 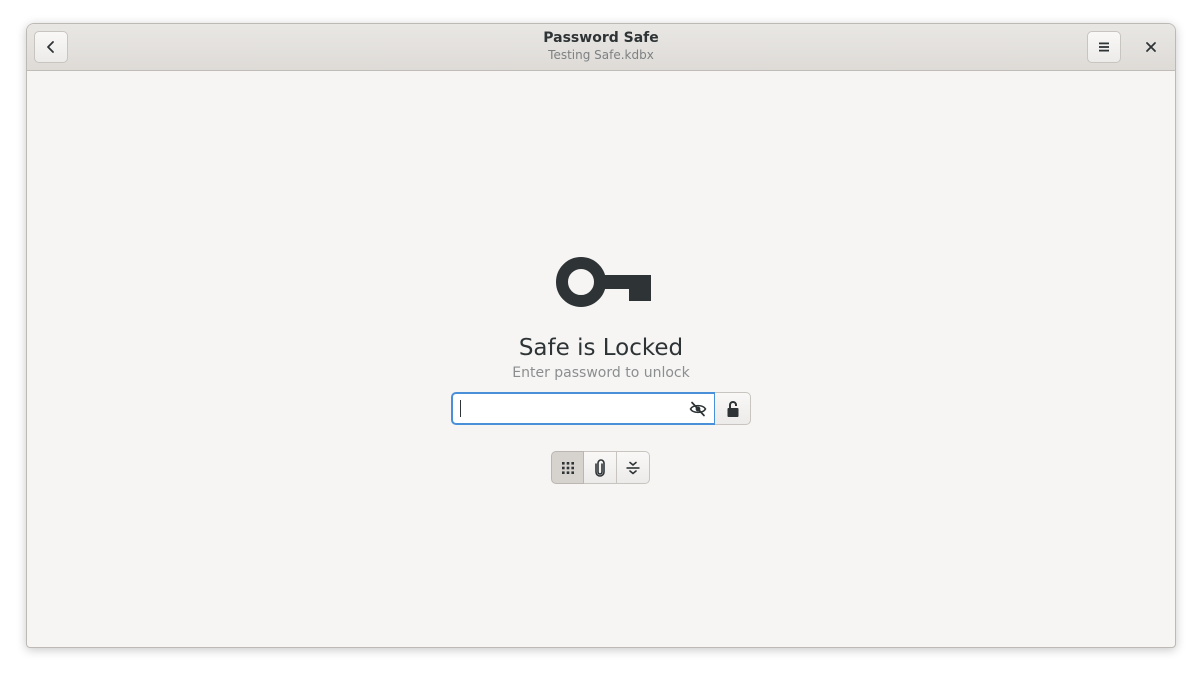 I want to click on reveal-password-button, so click(x=698, y=409).